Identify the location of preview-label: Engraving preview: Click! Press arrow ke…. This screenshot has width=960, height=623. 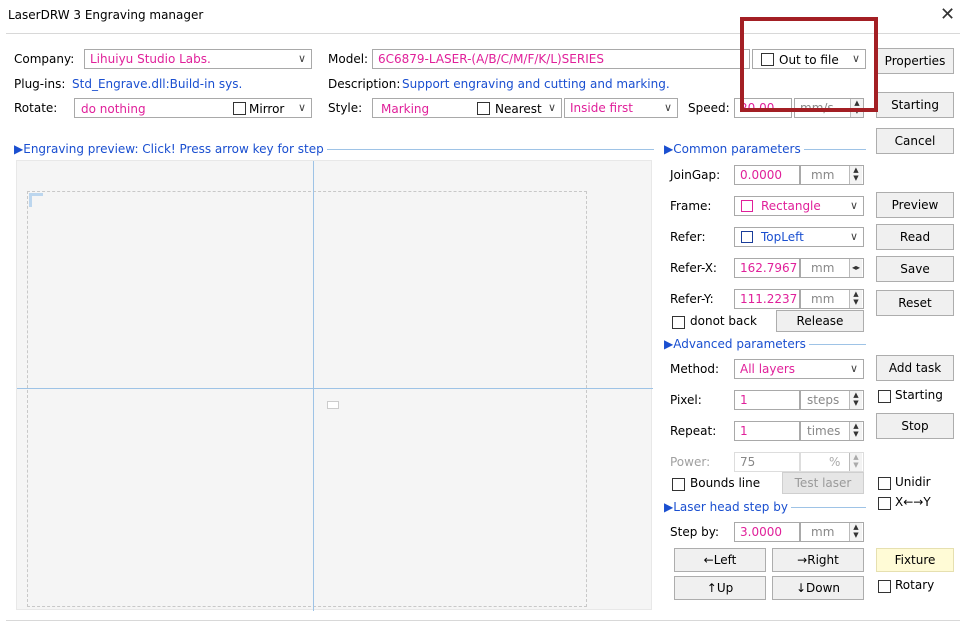
(173, 149).